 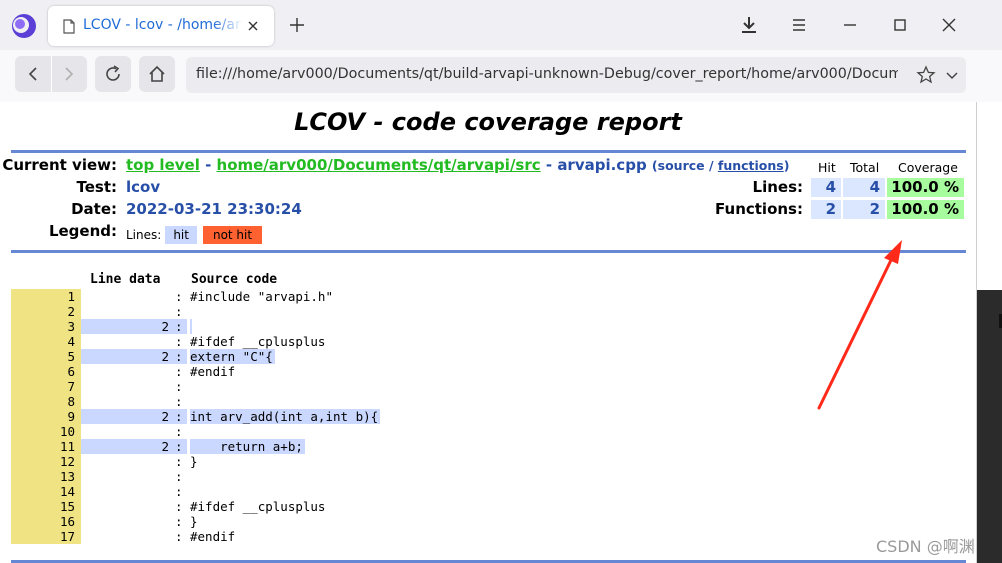 I want to click on tab-title-fade, so click(x=228, y=26).